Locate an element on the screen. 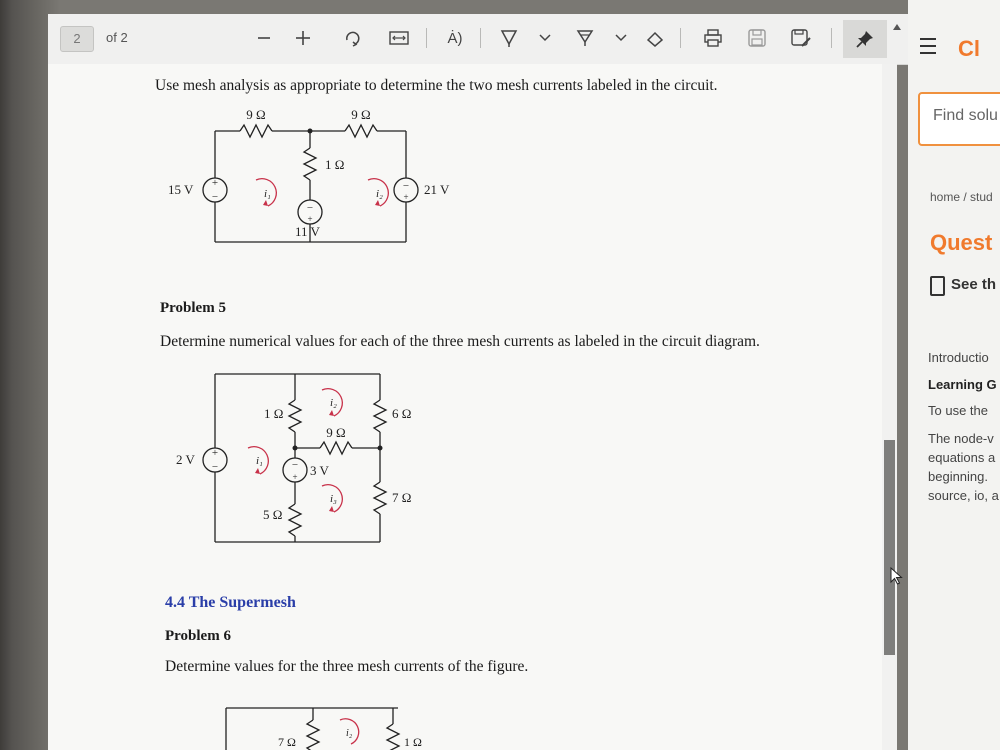 The image size is (1000, 750). problem-6-title: Problem 6 is located at coordinates (198, 636).